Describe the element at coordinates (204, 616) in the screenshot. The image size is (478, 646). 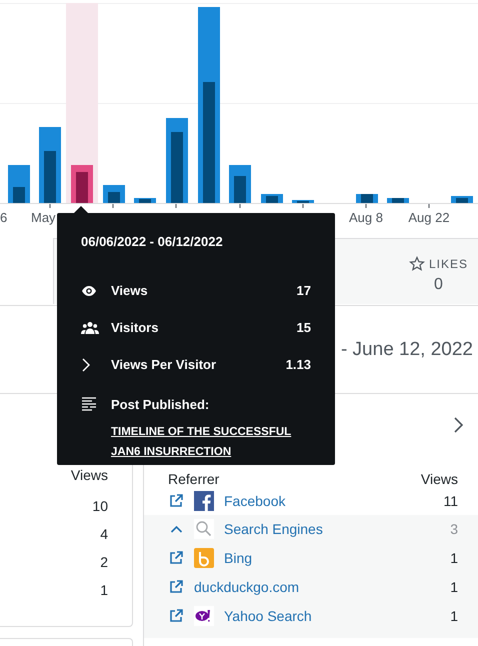
I see `exclamation-logo-icon` at that location.